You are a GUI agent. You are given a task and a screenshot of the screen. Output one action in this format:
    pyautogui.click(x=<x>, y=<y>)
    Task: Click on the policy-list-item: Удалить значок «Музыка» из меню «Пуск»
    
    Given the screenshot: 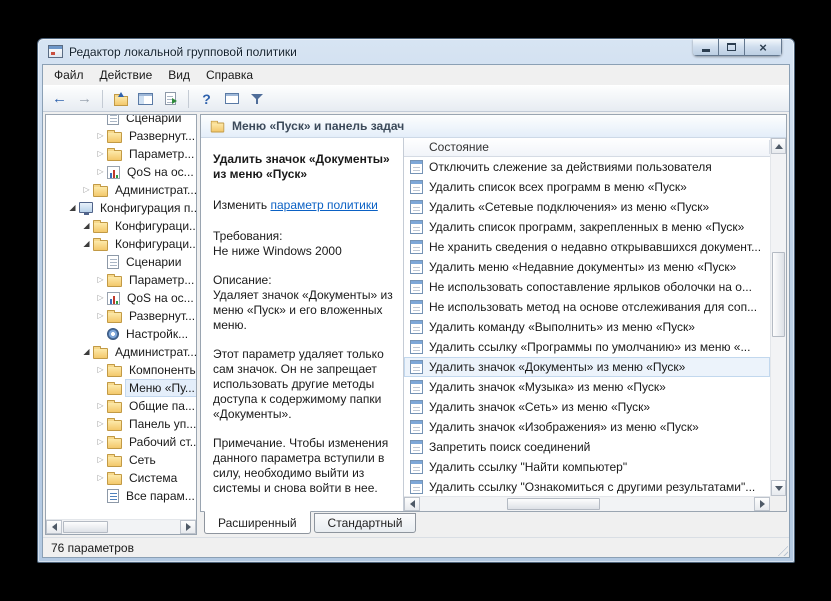 What is the action you would take?
    pyautogui.click(x=587, y=387)
    